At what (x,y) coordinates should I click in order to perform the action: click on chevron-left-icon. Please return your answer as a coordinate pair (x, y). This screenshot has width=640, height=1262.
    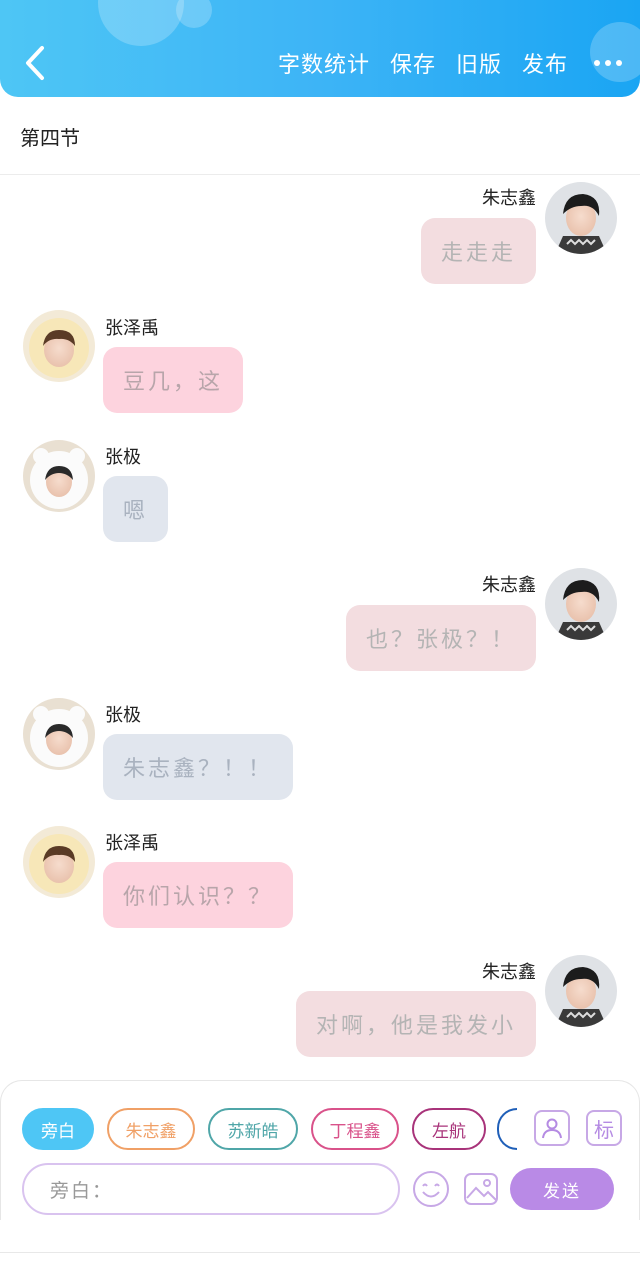
    Looking at the image, I should click on (35, 63).